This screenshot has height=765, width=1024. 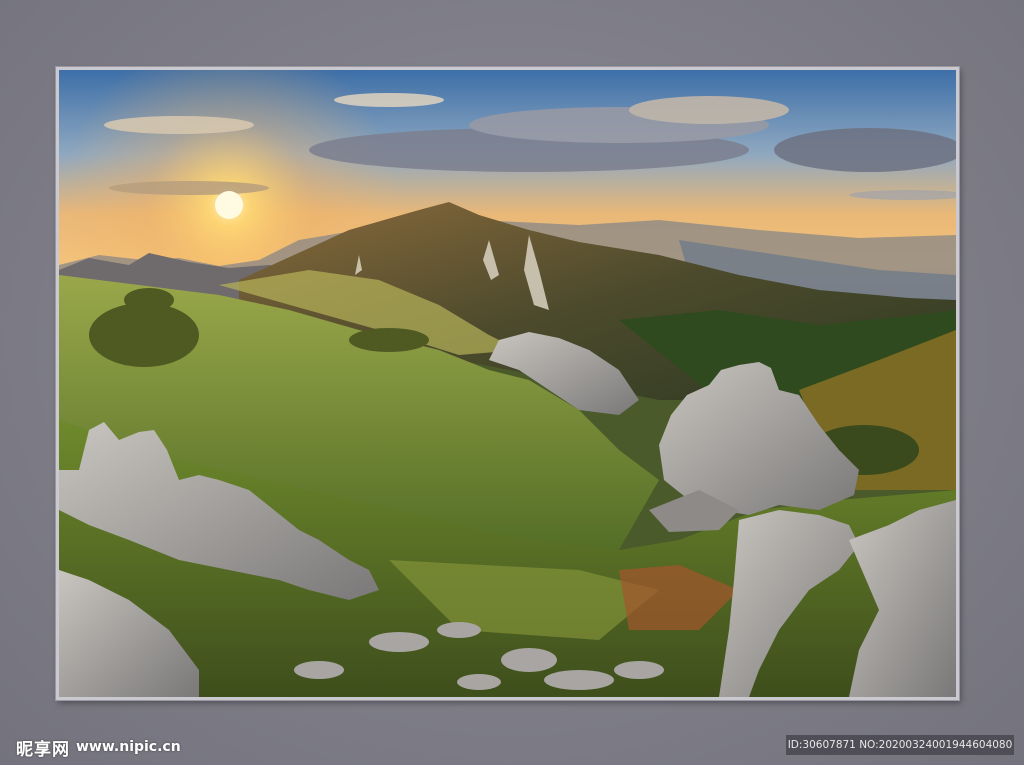 What do you see at coordinates (128, 747) in the screenshot?
I see `site-url: www.nipic.cn` at bounding box center [128, 747].